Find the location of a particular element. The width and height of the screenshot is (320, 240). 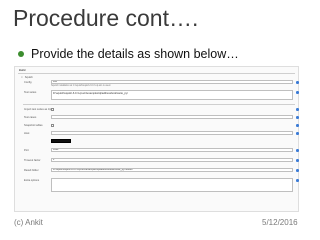

bullet-dot-icon is located at coordinates (21, 54).